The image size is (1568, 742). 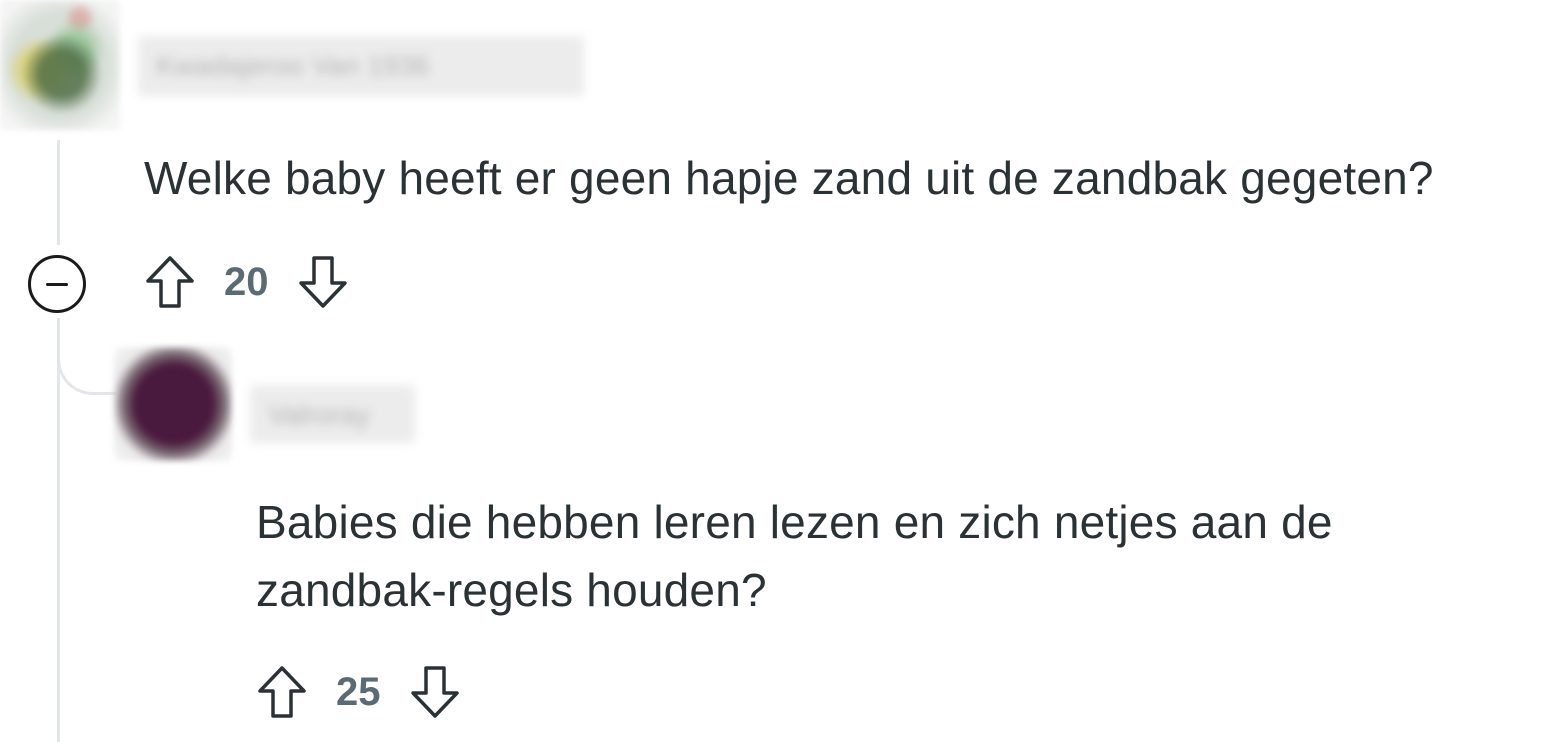 I want to click on vote-bar: 25, so click(x=358, y=692).